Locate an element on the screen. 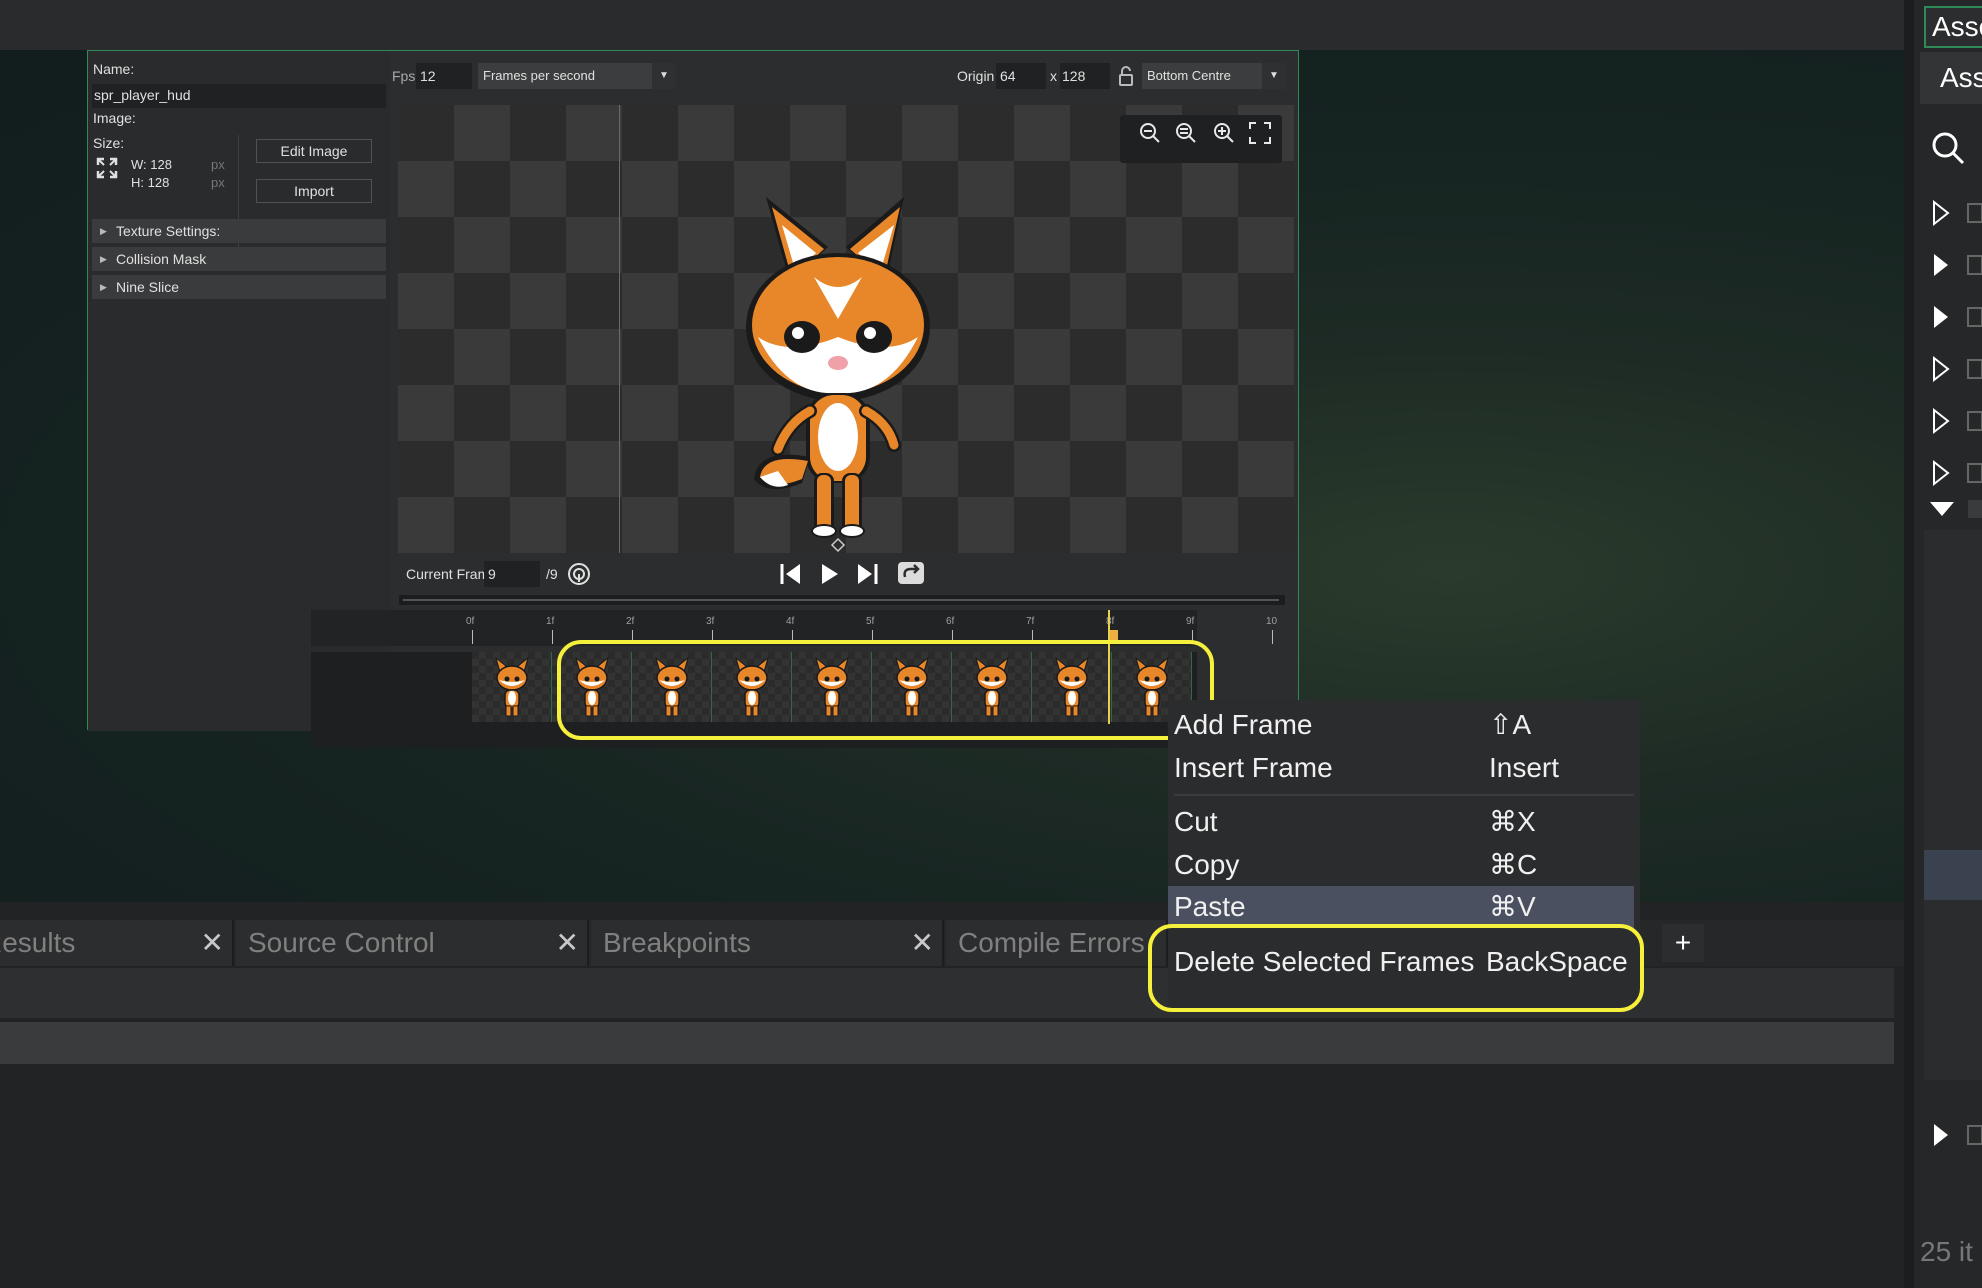 The image size is (1982, 1288). zoom-out-icon is located at coordinates (1150, 139).